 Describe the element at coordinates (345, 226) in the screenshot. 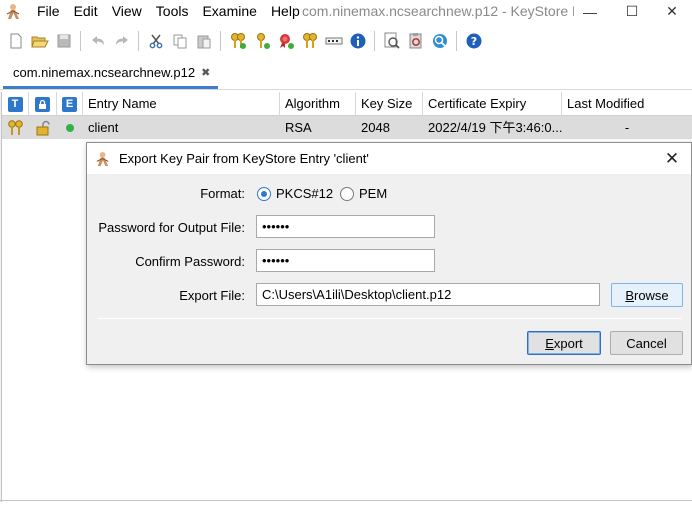

I see `password-input: ••••••` at that location.